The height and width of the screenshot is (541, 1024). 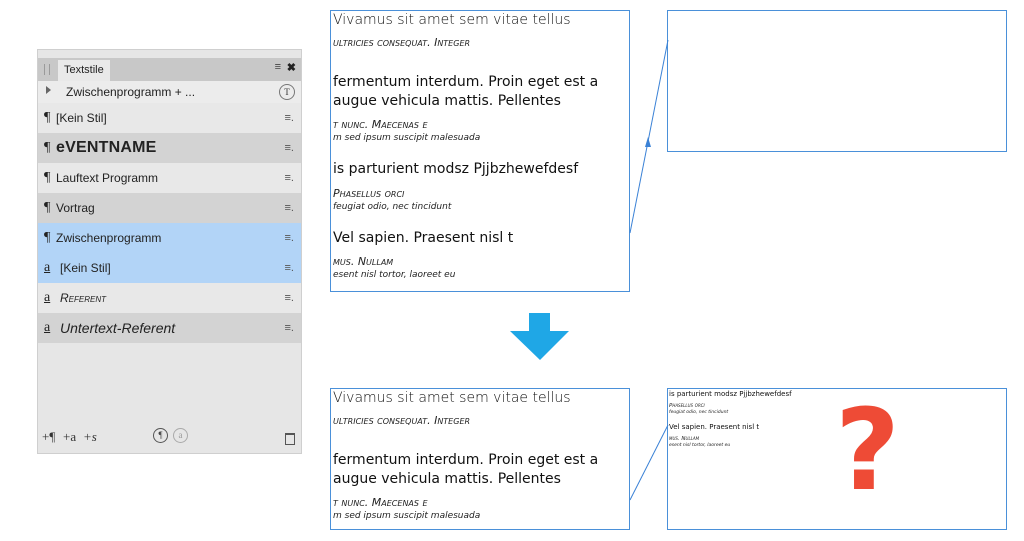 What do you see at coordinates (539, 345) in the screenshot?
I see `down-arrow-icon` at bounding box center [539, 345].